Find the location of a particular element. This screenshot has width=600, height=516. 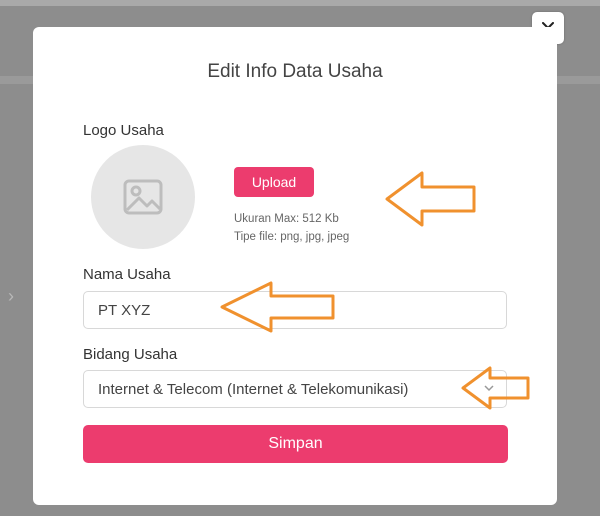

upload-button: Upload is located at coordinates (274, 182).